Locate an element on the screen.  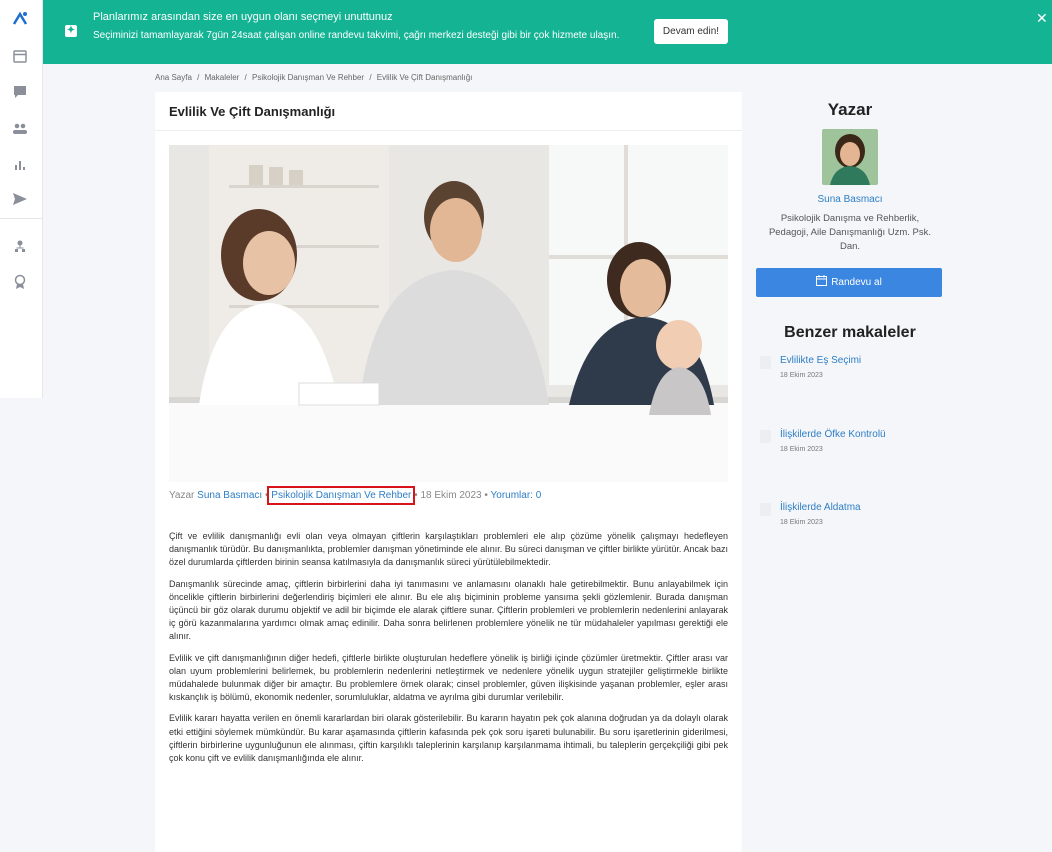
avatar-photo is located at coordinates (850, 157).